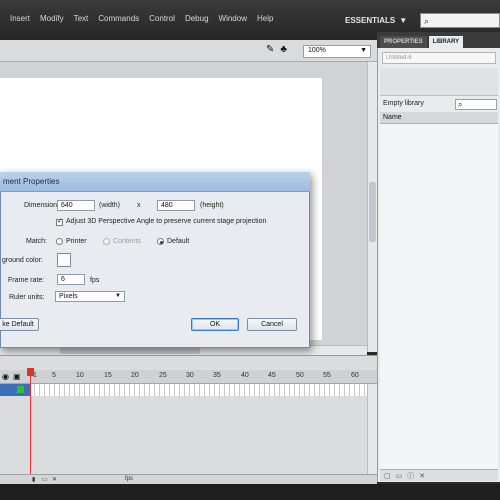  Describe the element at coordinates (17, 376) in the screenshot. I see `lock-icon: ▣` at that location.